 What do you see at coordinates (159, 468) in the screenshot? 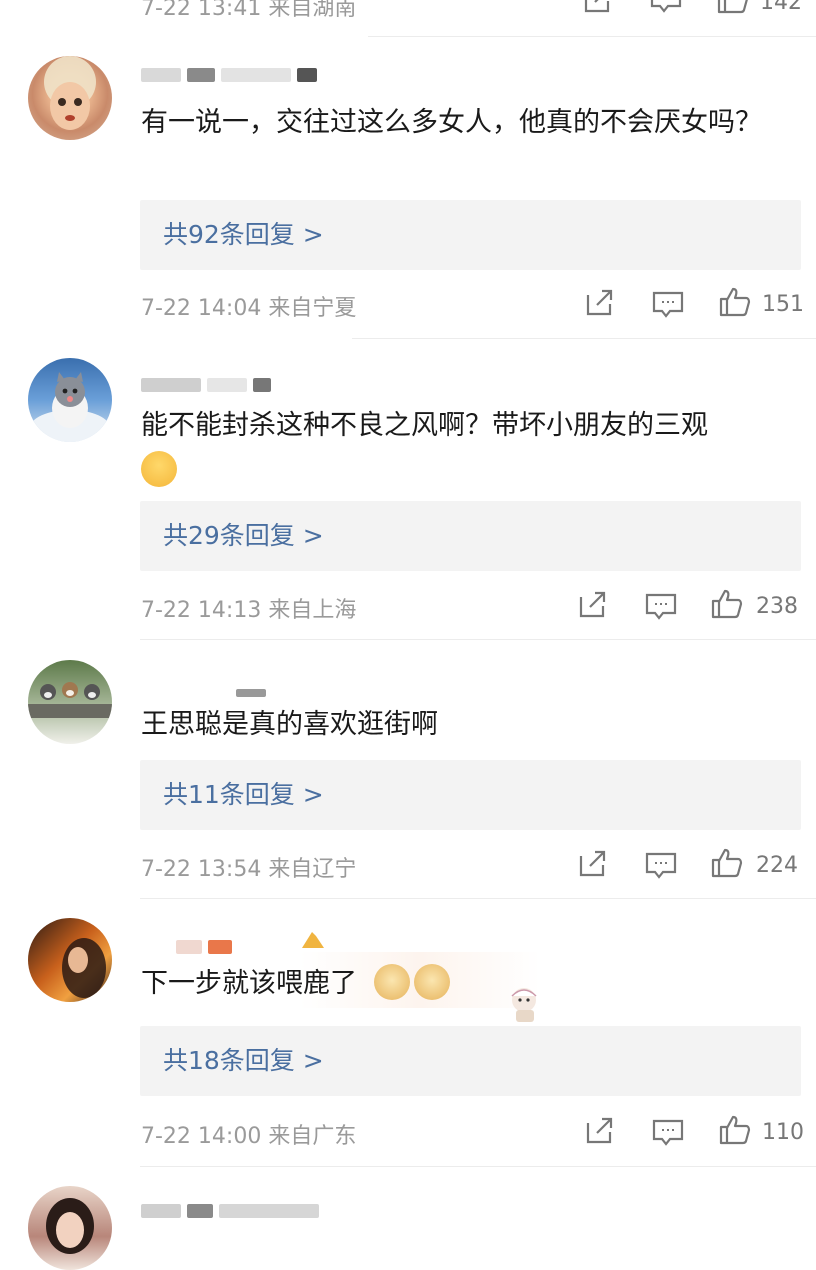
I see `hot-face-emoji-icon` at bounding box center [159, 468].